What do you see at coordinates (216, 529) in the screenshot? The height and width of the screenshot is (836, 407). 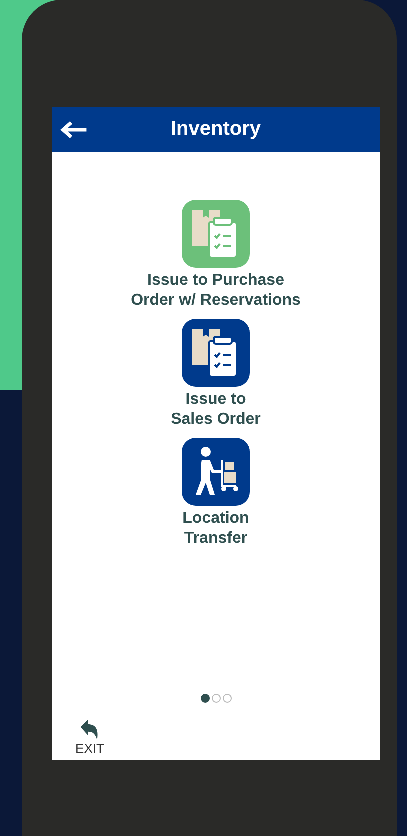 I see `menu-item-label: Location Transfer` at bounding box center [216, 529].